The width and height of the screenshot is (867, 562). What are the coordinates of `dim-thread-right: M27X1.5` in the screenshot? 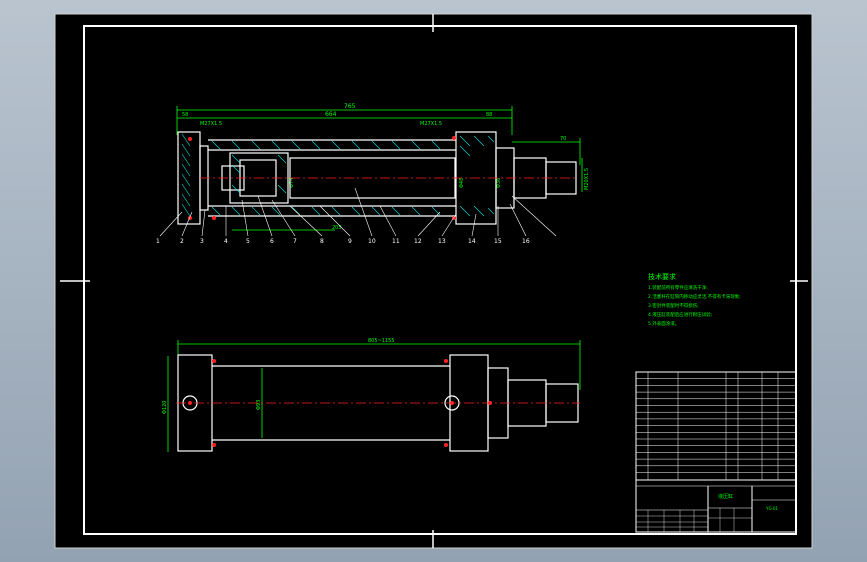 It's located at (431, 124).